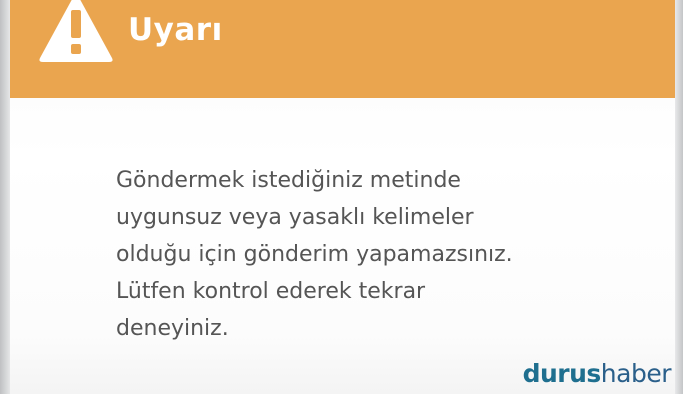  What do you see at coordinates (172, 328) in the screenshot?
I see `message-line: deneyiniz.` at bounding box center [172, 328].